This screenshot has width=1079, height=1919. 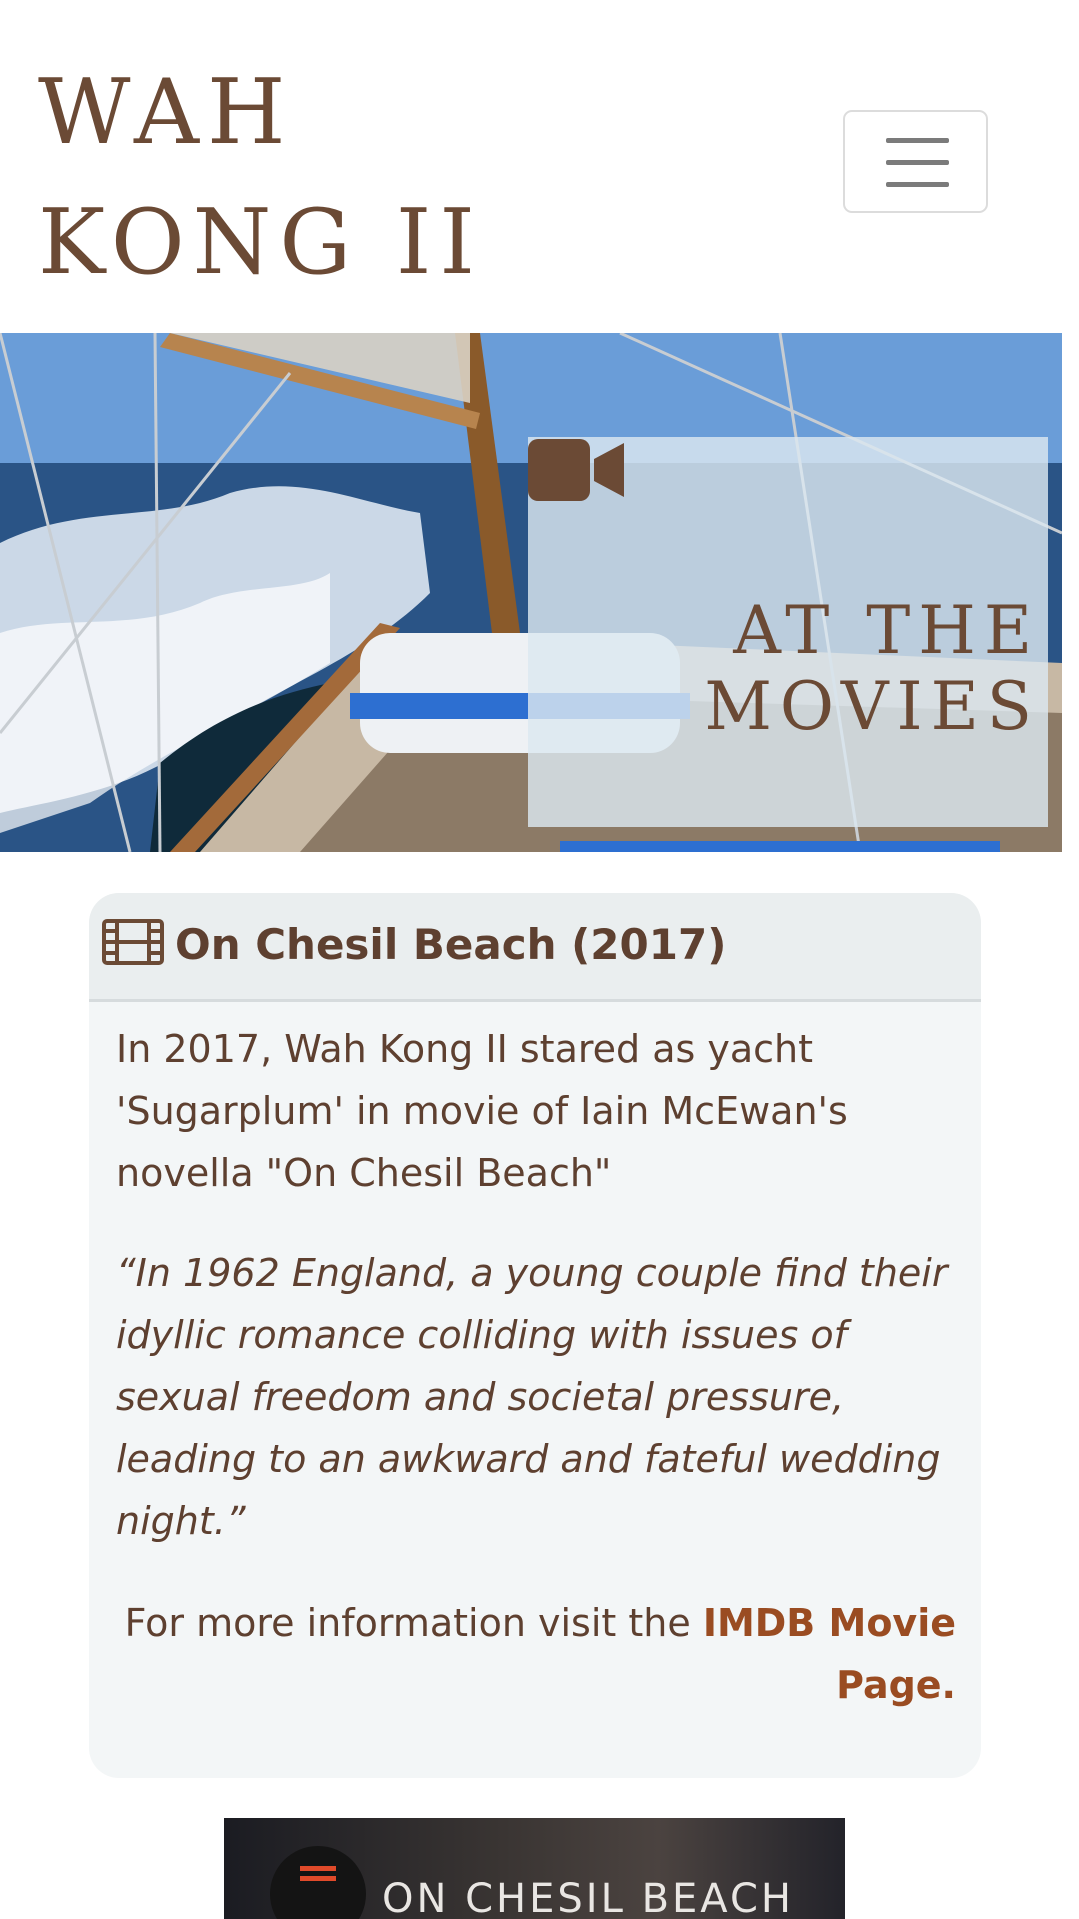 I want to click on imdb-link: IMDB Movie Page., so click(x=829, y=1654).